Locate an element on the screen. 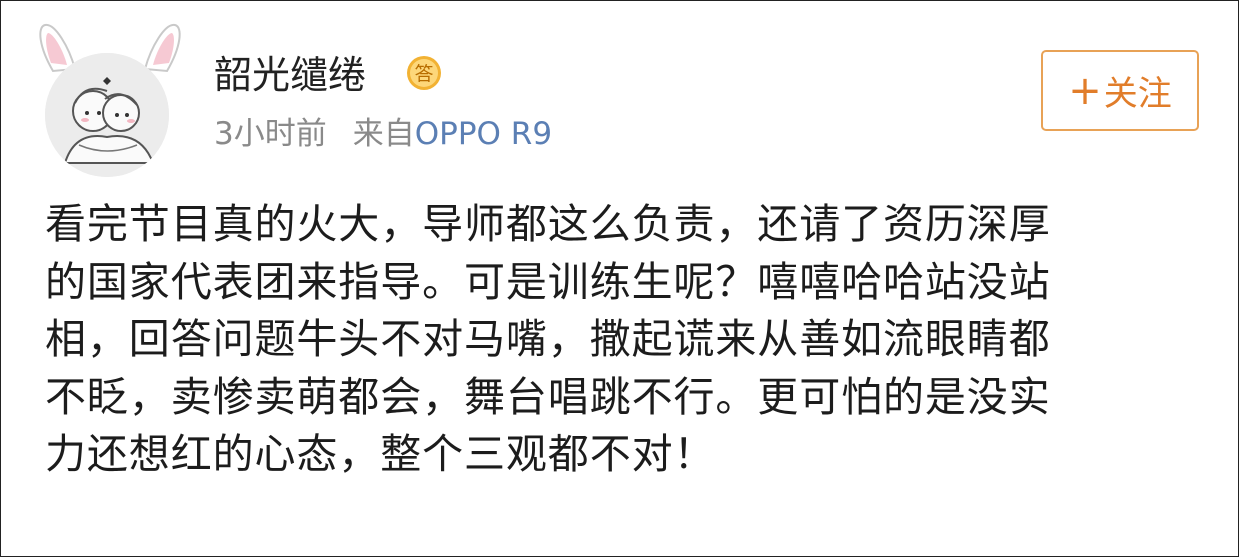 The height and width of the screenshot is (559, 1241). follow-label: 关注 is located at coordinates (1137, 94).